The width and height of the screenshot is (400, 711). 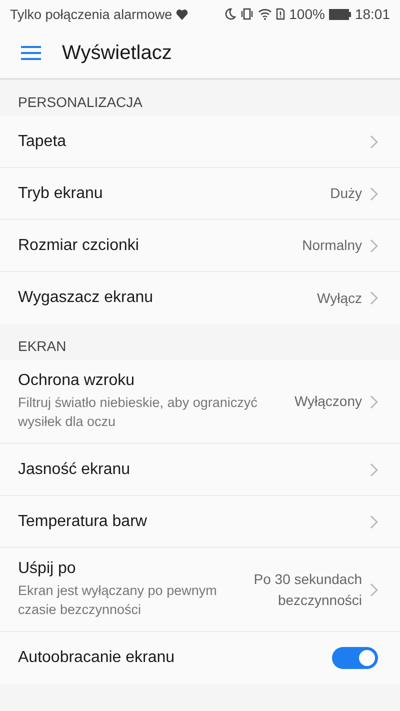 I want to click on wifi-icon, so click(x=265, y=14).